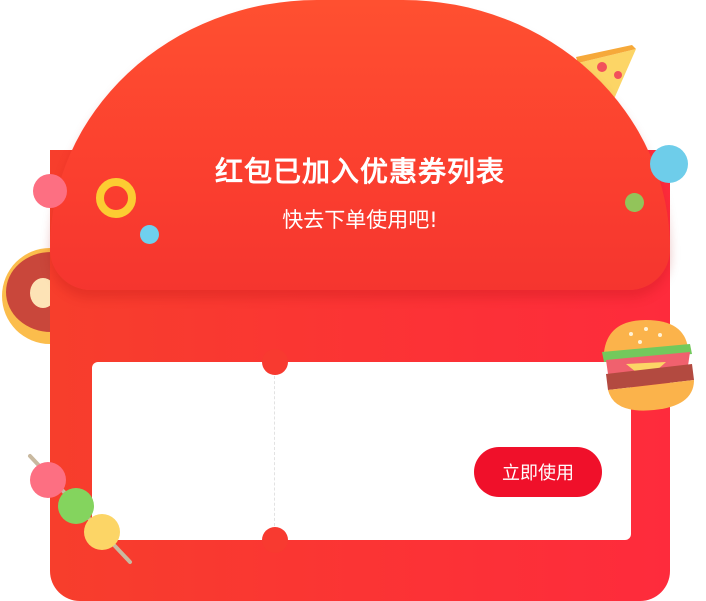 Image resolution: width=706 pixels, height=601 pixels. I want to click on ticket-notch-top, so click(275, 362).